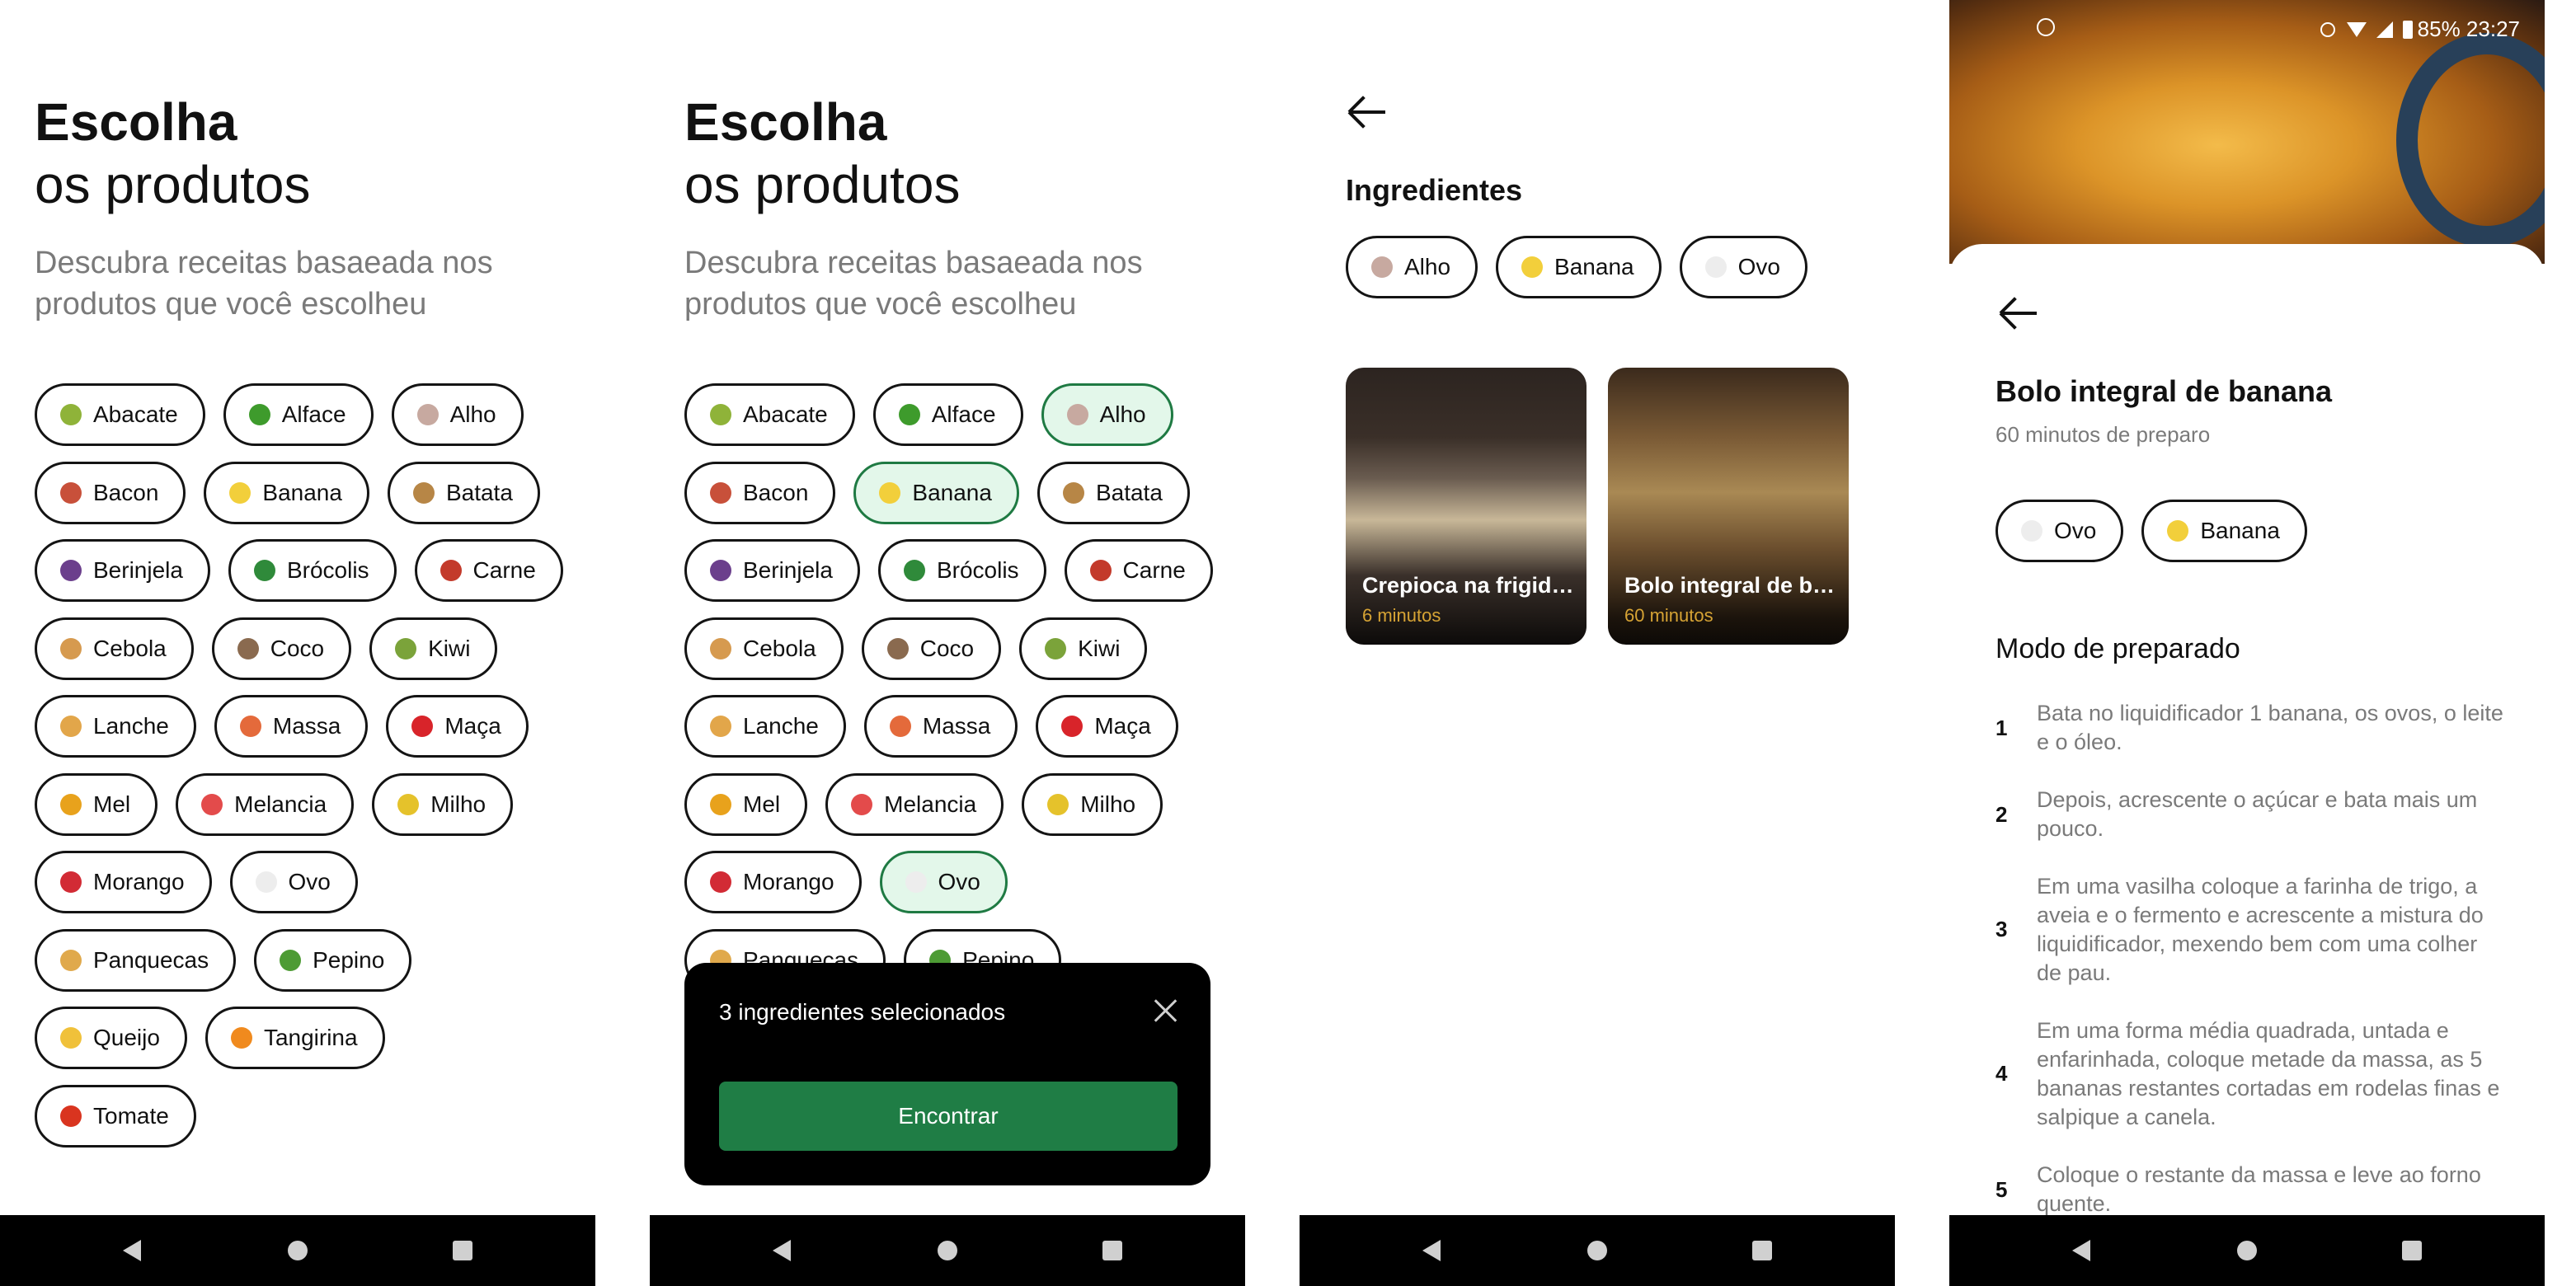  What do you see at coordinates (259, 414) in the screenshot?
I see `lettuce-icon` at bounding box center [259, 414].